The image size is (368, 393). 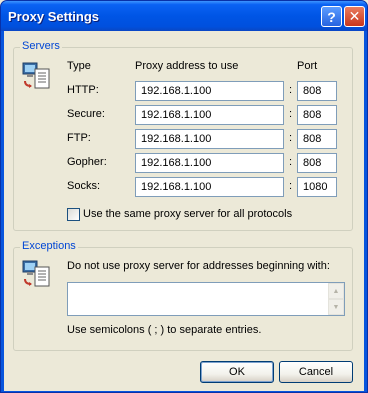 What do you see at coordinates (336, 291) in the screenshot?
I see `scroll-up-arrow-icon: ▲` at bounding box center [336, 291].